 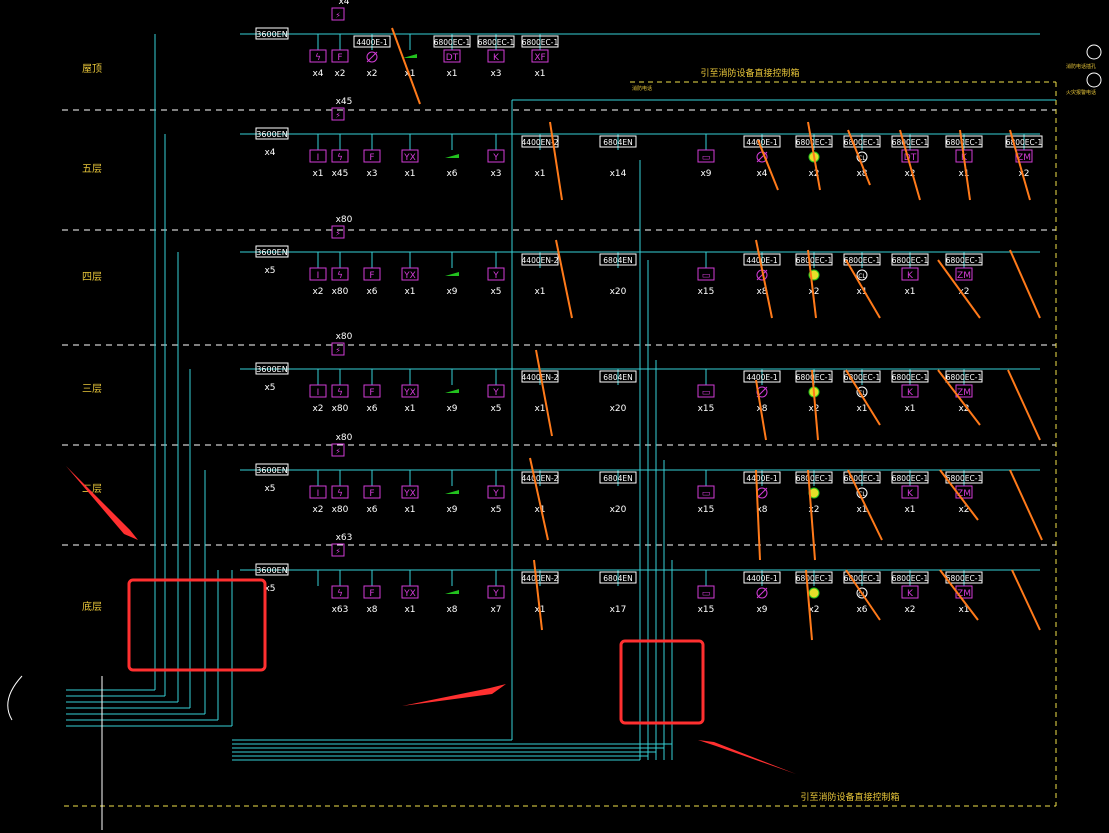 I want to click on cl-icon-label: CL, so click(x=862, y=276).